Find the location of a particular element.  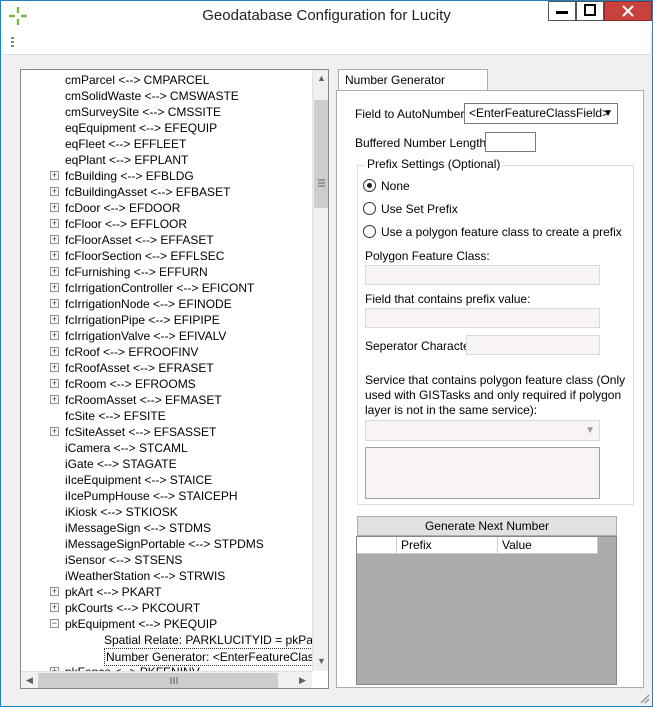

scroll-down-icon: ▼ is located at coordinates (321, 661).